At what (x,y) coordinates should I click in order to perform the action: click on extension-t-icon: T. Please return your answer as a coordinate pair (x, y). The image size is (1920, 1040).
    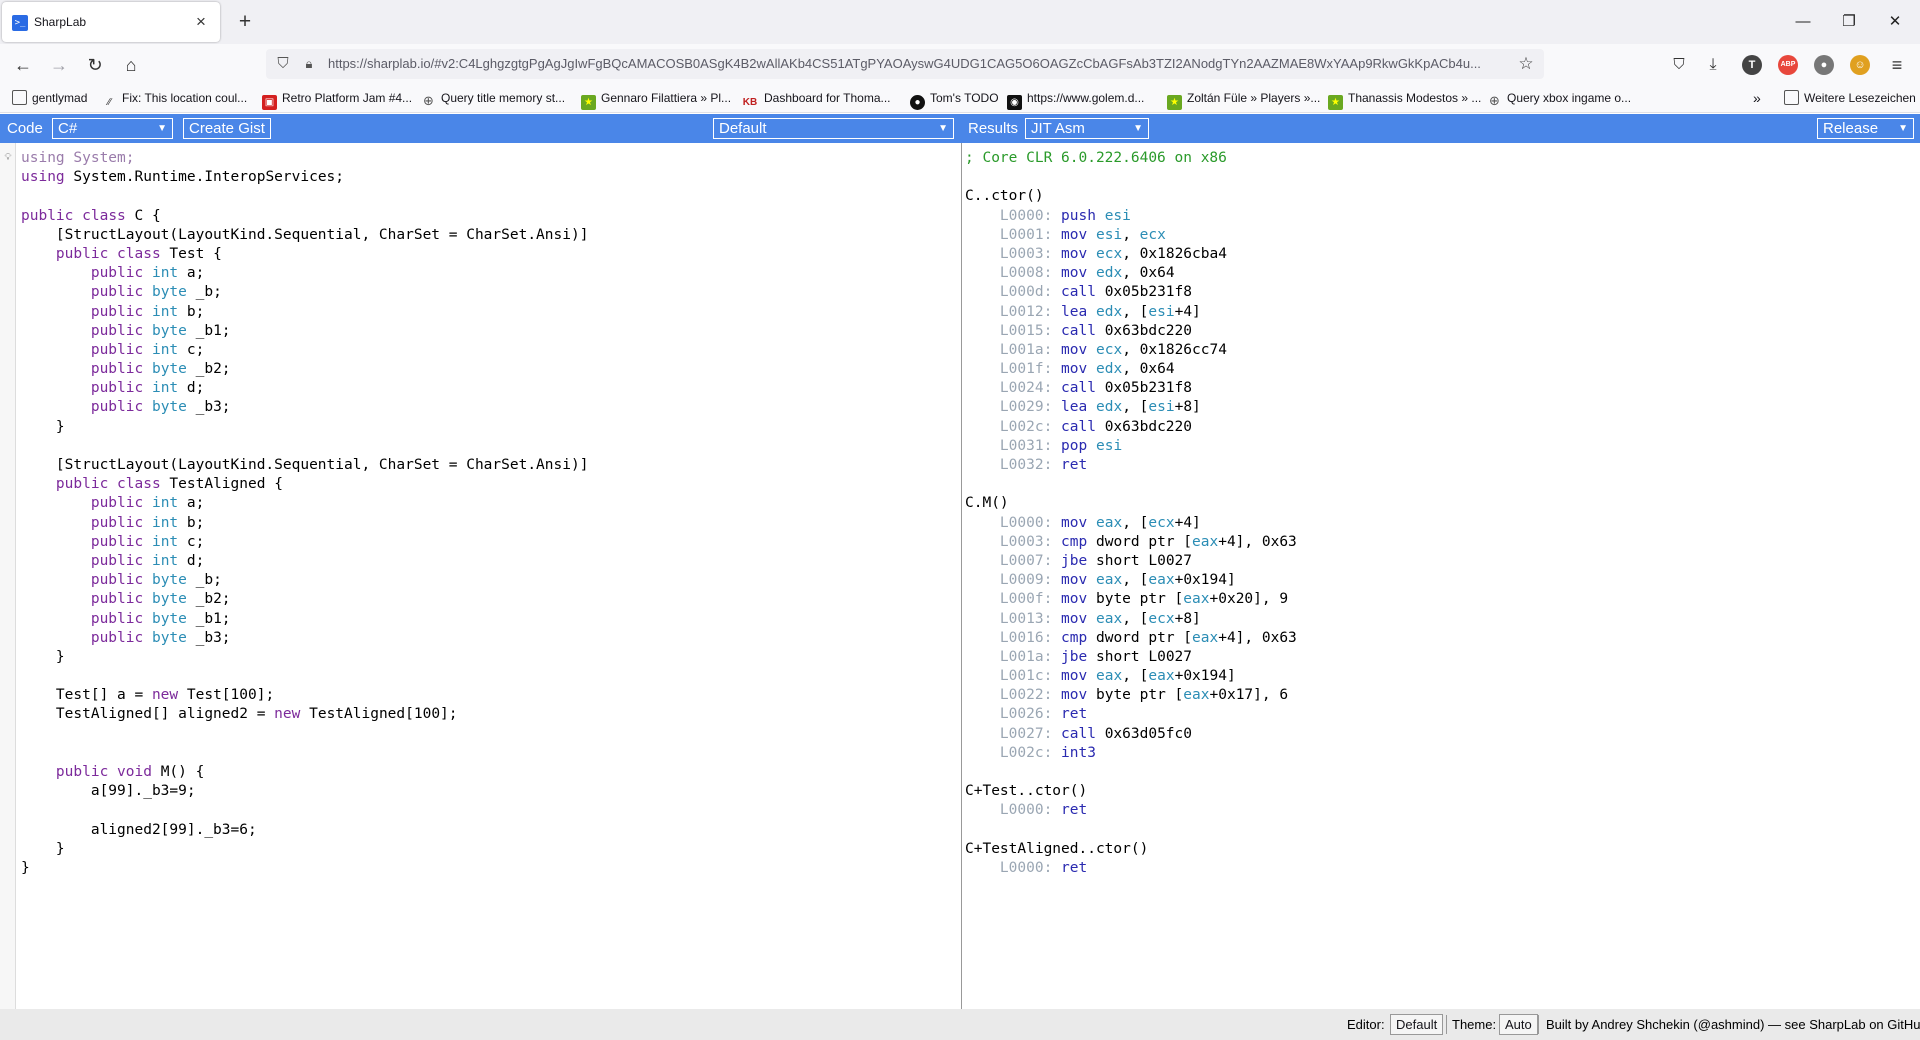
    Looking at the image, I should click on (1752, 65).